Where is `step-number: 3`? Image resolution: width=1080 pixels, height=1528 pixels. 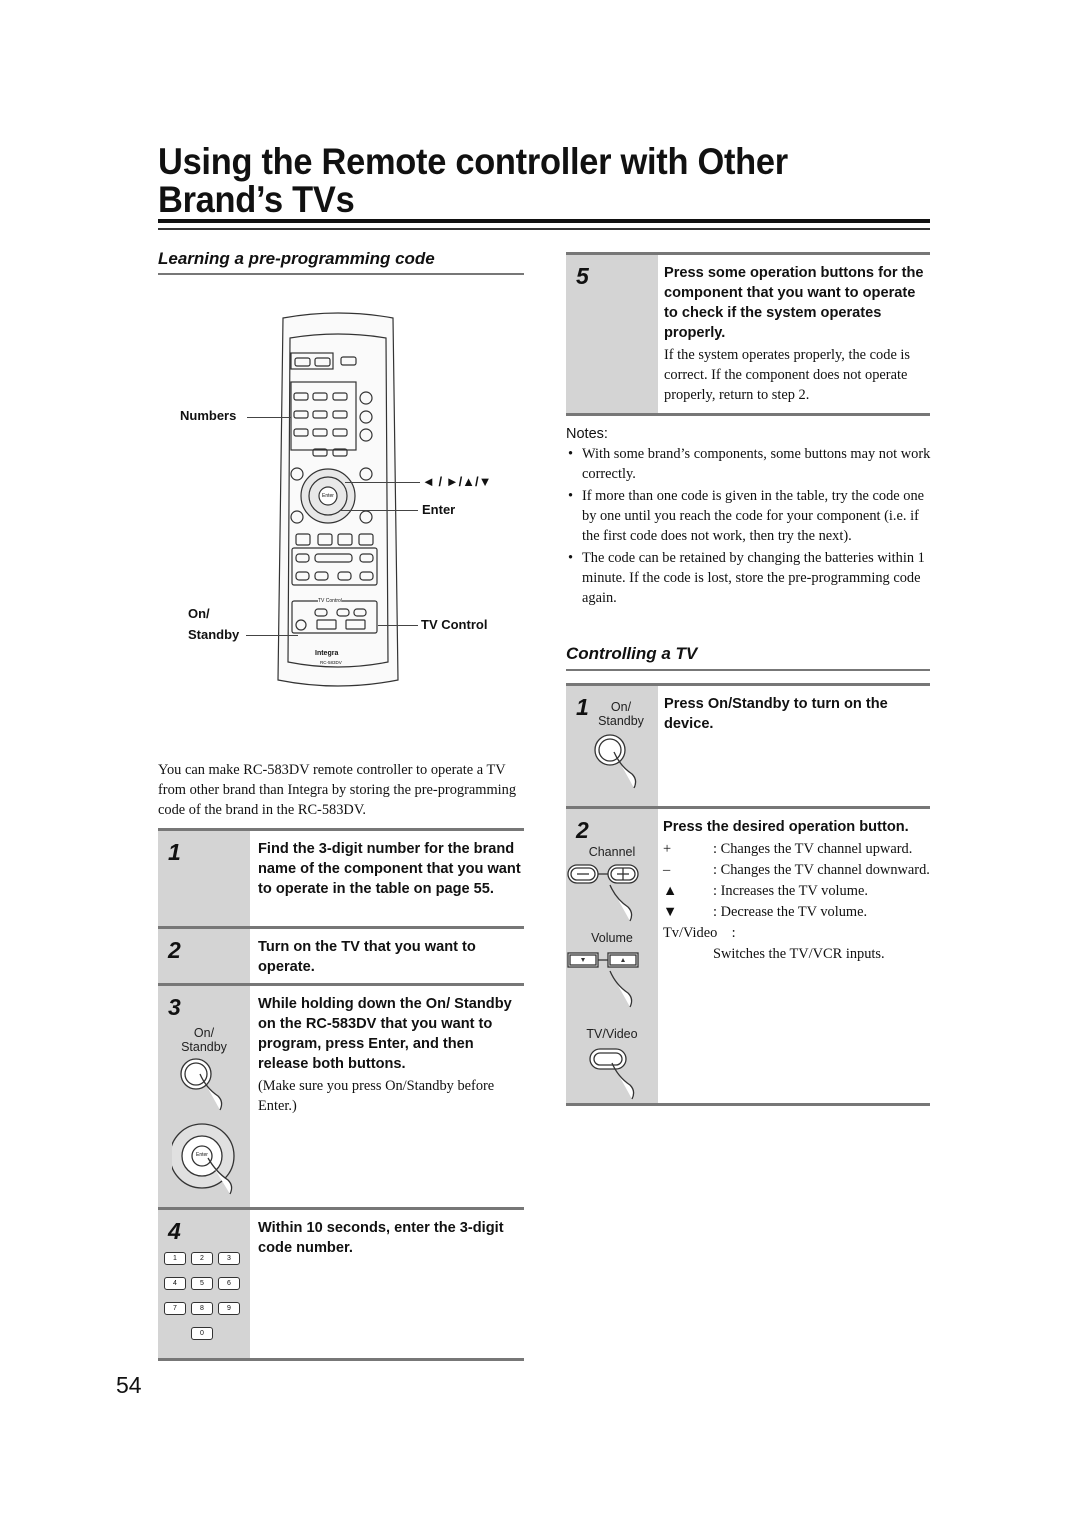
step-number: 3 is located at coordinates (174, 1007).